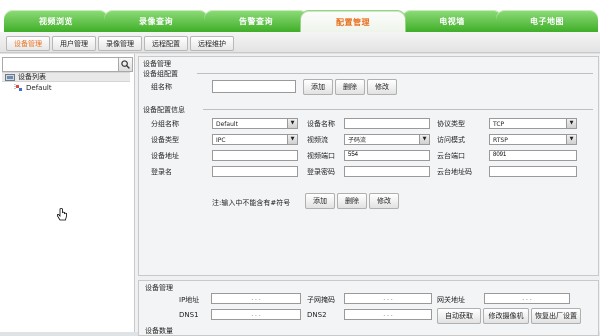  What do you see at coordinates (452, 21) in the screenshot?
I see `tab-tv-wall: 电视墙` at bounding box center [452, 21].